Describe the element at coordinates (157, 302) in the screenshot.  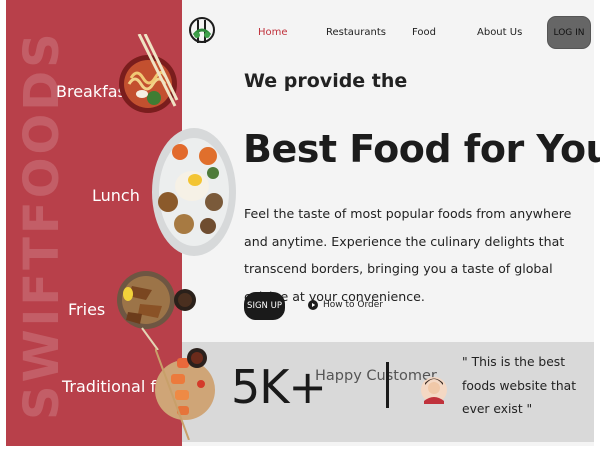
I see `fries-chicken-plate-image` at that location.